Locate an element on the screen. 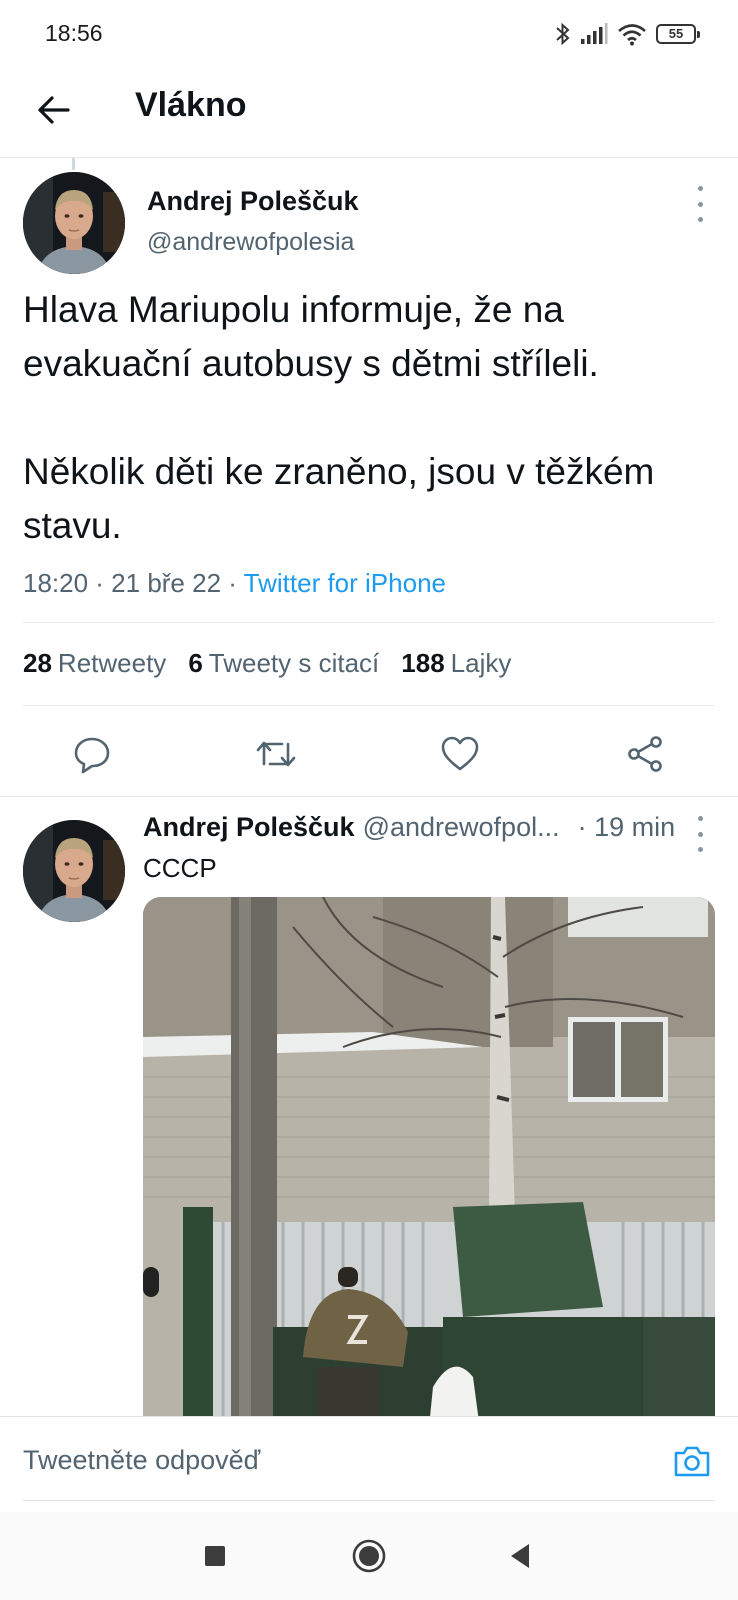 Image resolution: width=738 pixels, height=1600 pixels. camera-button is located at coordinates (692, 1461).